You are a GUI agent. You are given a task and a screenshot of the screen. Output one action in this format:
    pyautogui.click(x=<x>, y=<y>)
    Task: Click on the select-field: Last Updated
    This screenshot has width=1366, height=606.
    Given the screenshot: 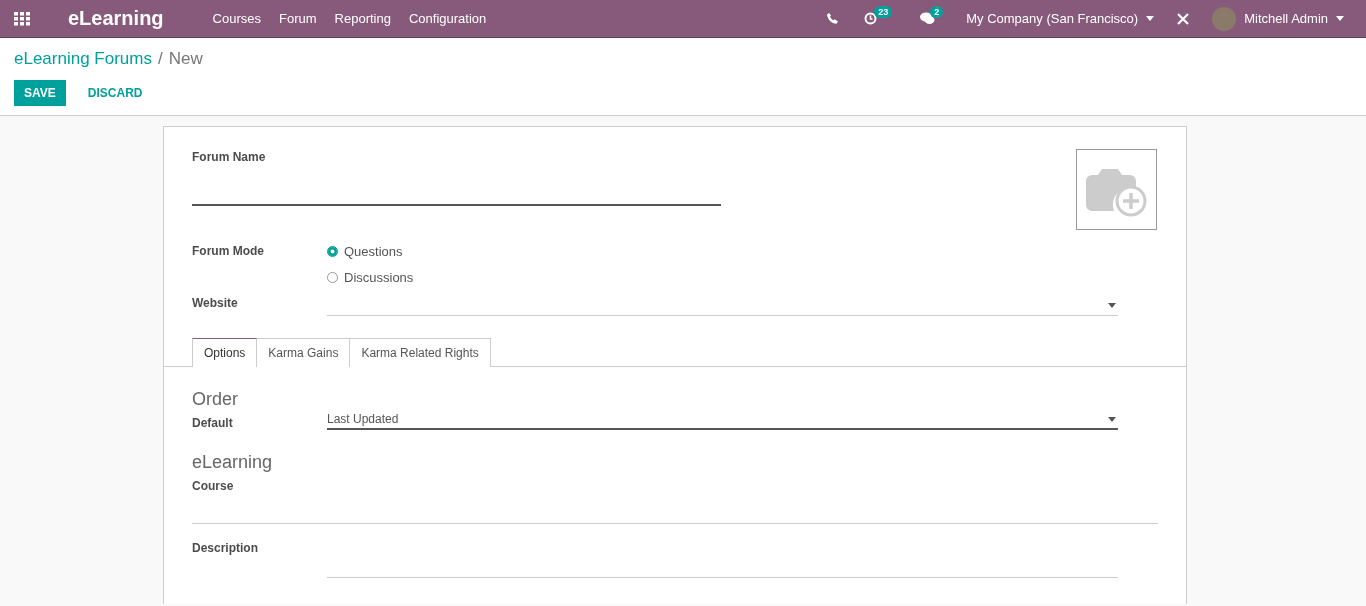 What is the action you would take?
    pyautogui.click(x=722, y=420)
    